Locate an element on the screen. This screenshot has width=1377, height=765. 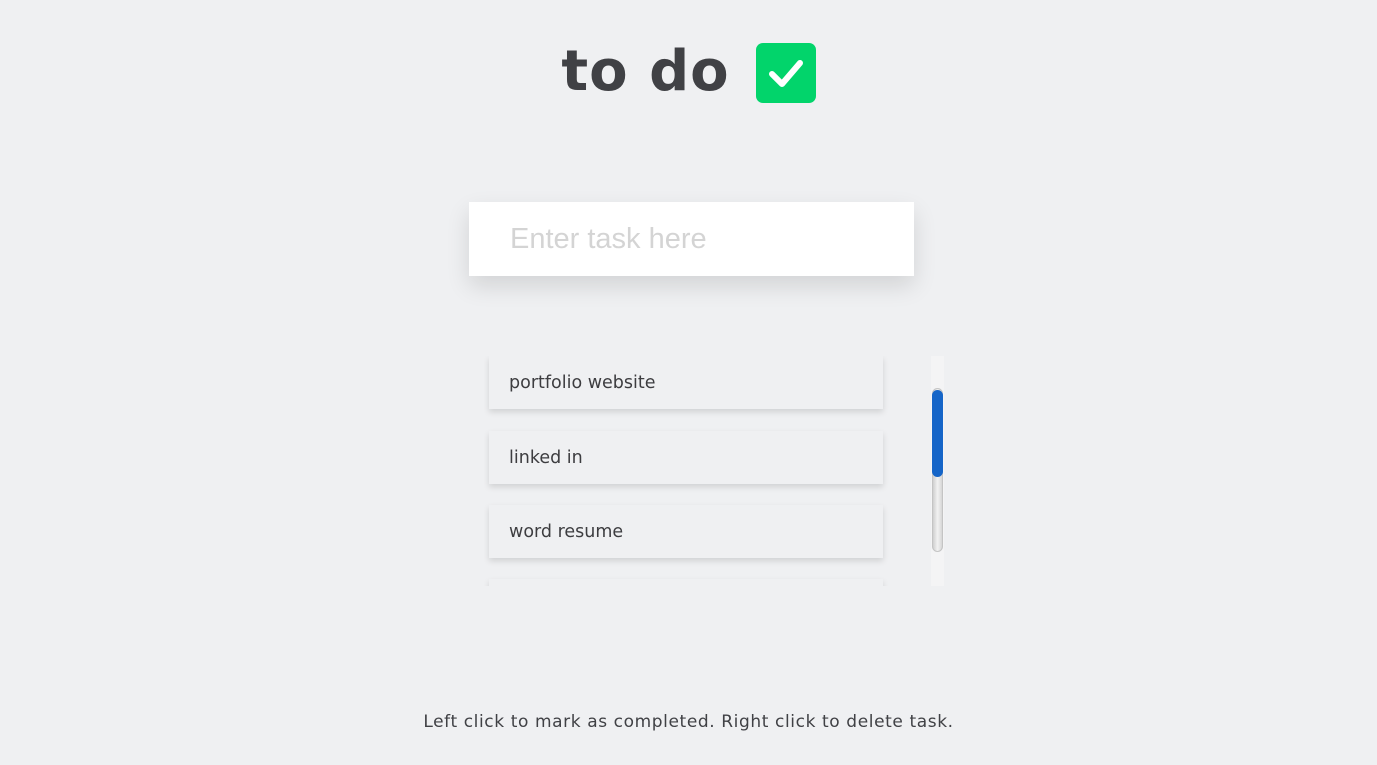
task-input-container is located at coordinates (691, 239).